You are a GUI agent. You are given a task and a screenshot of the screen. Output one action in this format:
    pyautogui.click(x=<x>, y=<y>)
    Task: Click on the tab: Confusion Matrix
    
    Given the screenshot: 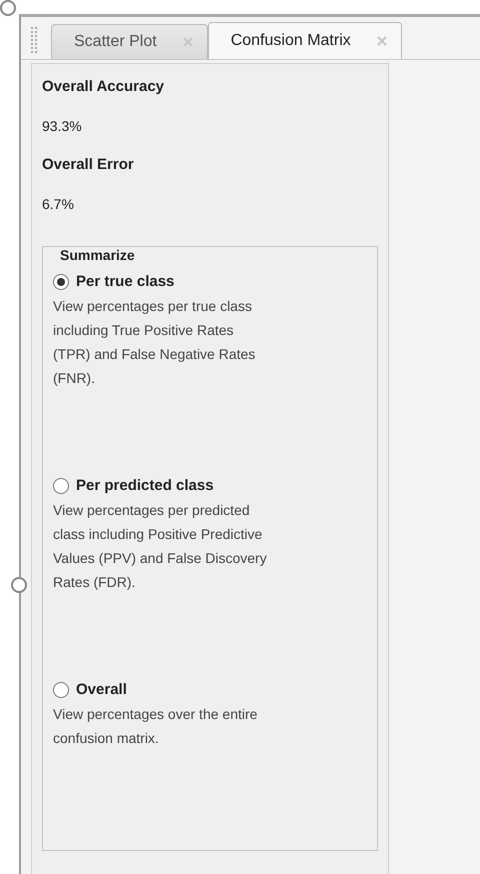 What is the action you would take?
    pyautogui.click(x=305, y=40)
    